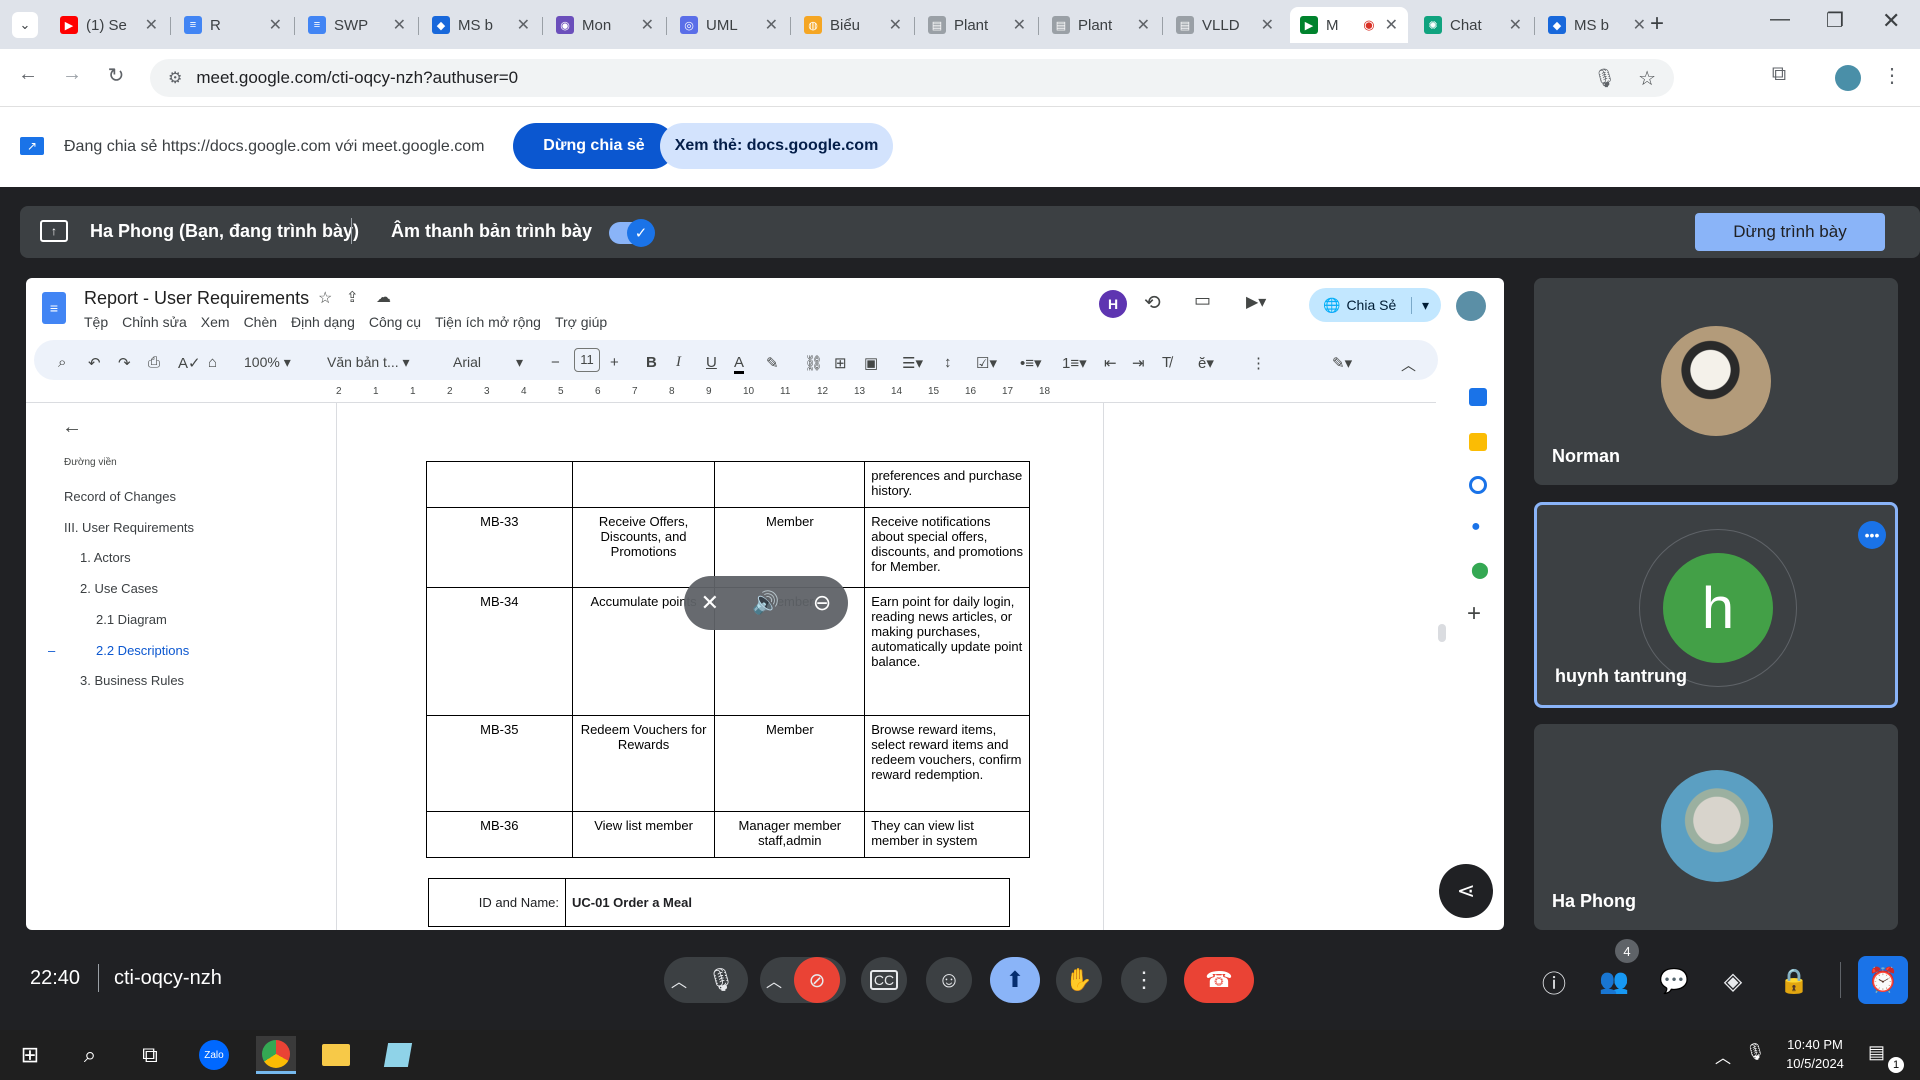 The image size is (1920, 1080). What do you see at coordinates (1408, 364) in the screenshot?
I see `collapse-toolbar-icon: ︿` at bounding box center [1408, 364].